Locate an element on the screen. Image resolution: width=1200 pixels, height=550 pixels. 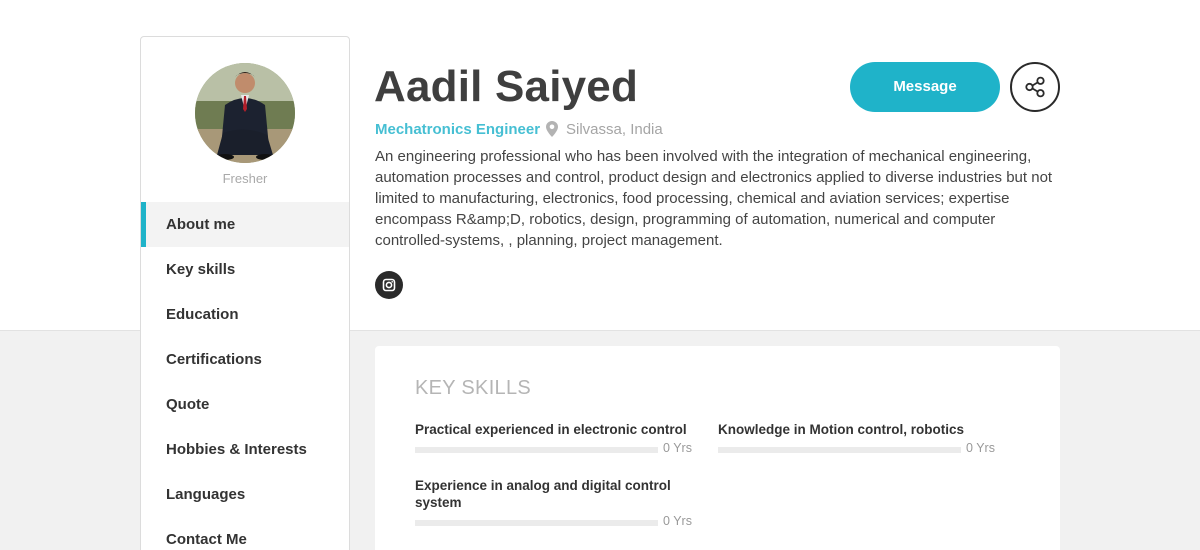
sidebar-item-certifications: Certifications is located at coordinates (245, 359).